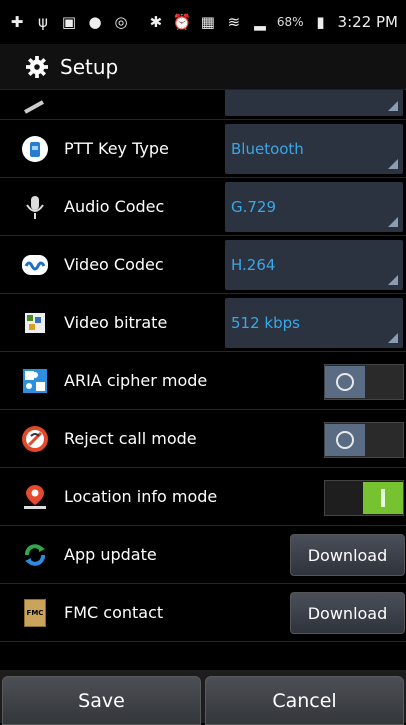  Describe the element at coordinates (114, 612) in the screenshot. I see `fmc-contact-label: FMC contact` at that location.